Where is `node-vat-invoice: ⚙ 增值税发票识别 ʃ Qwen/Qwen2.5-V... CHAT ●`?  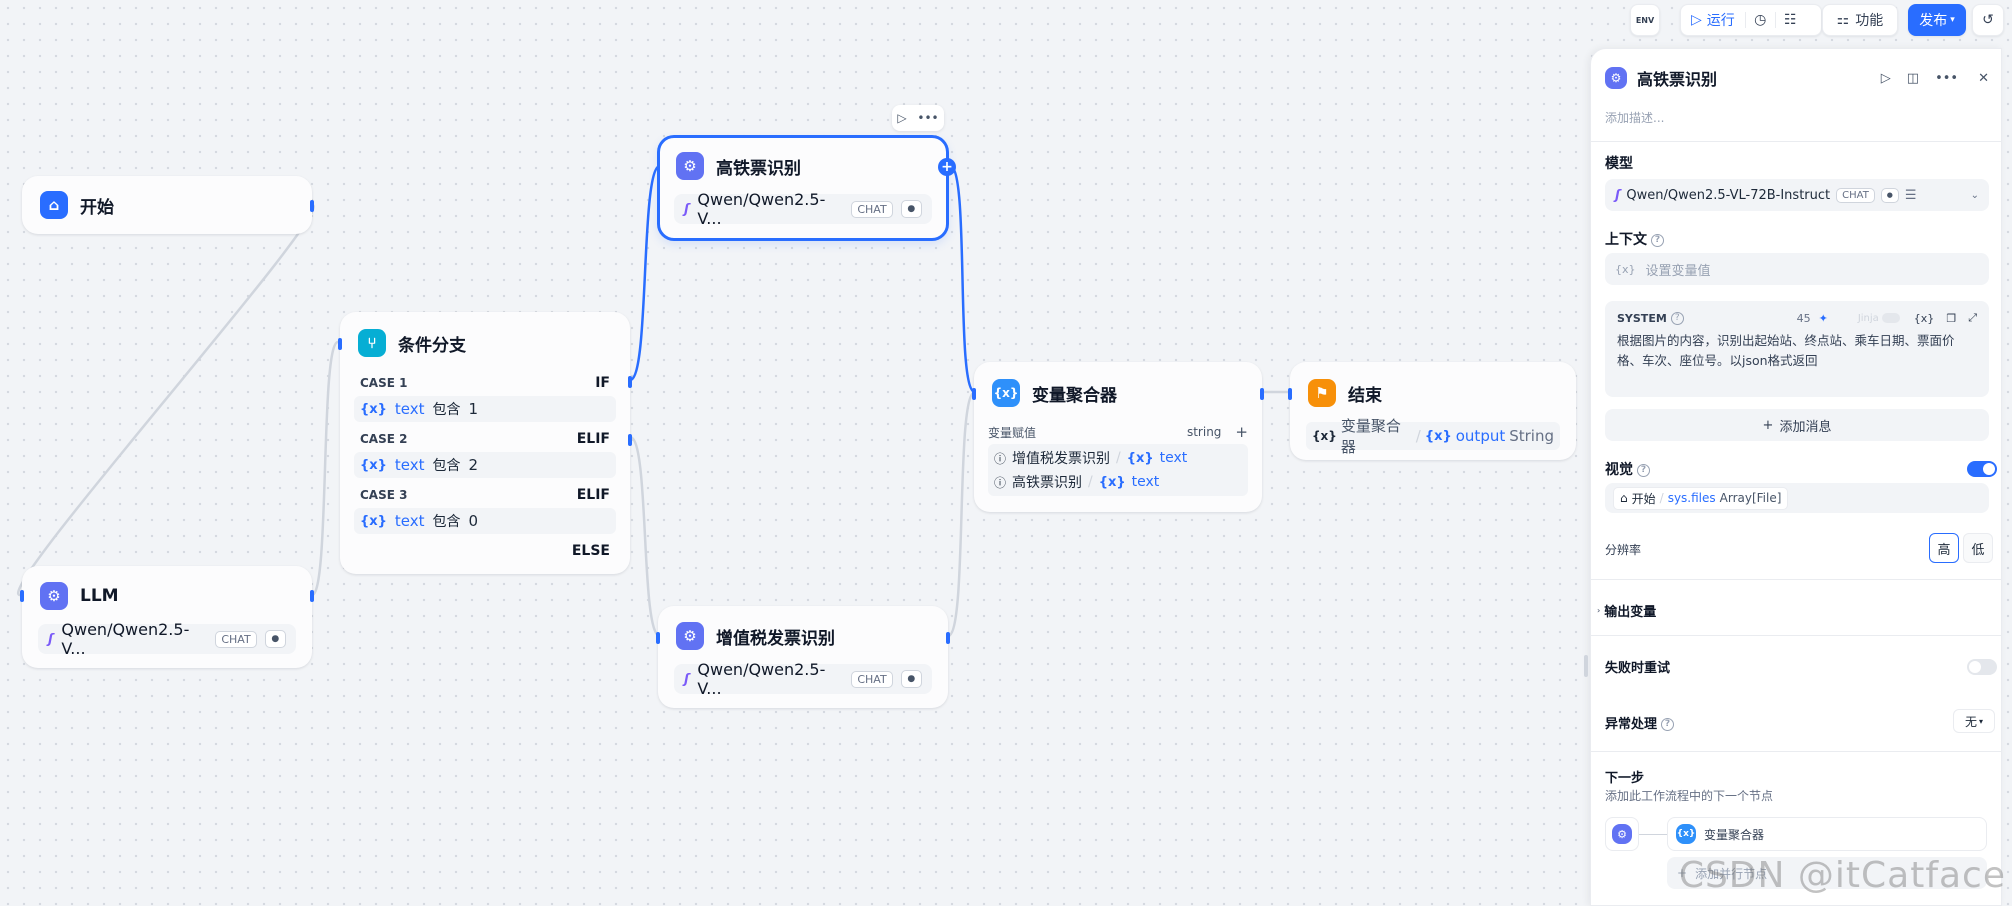
node-vat-invoice: ⚙ 增值税发票识别 ʃ Qwen/Qwen2.5-V... CHAT ● is located at coordinates (803, 657).